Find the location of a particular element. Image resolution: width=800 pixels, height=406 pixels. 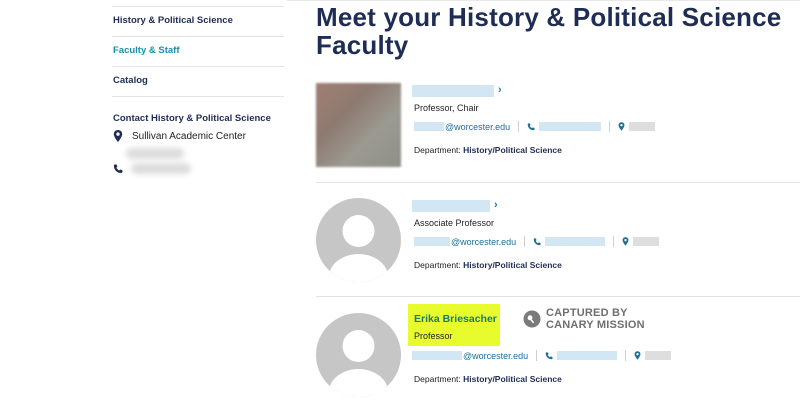

watermark-line1: CAPTURED BY is located at coordinates (587, 313).